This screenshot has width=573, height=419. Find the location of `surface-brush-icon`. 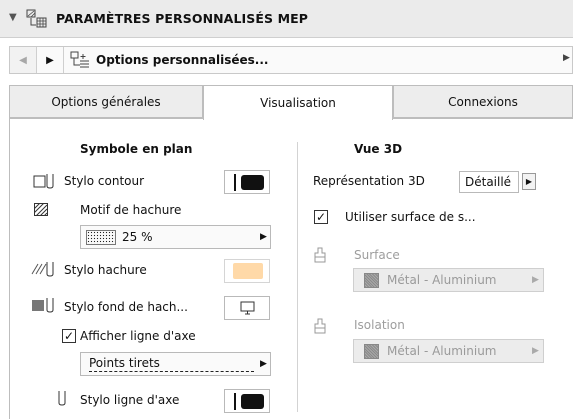

surface-brush-icon is located at coordinates (320, 255).